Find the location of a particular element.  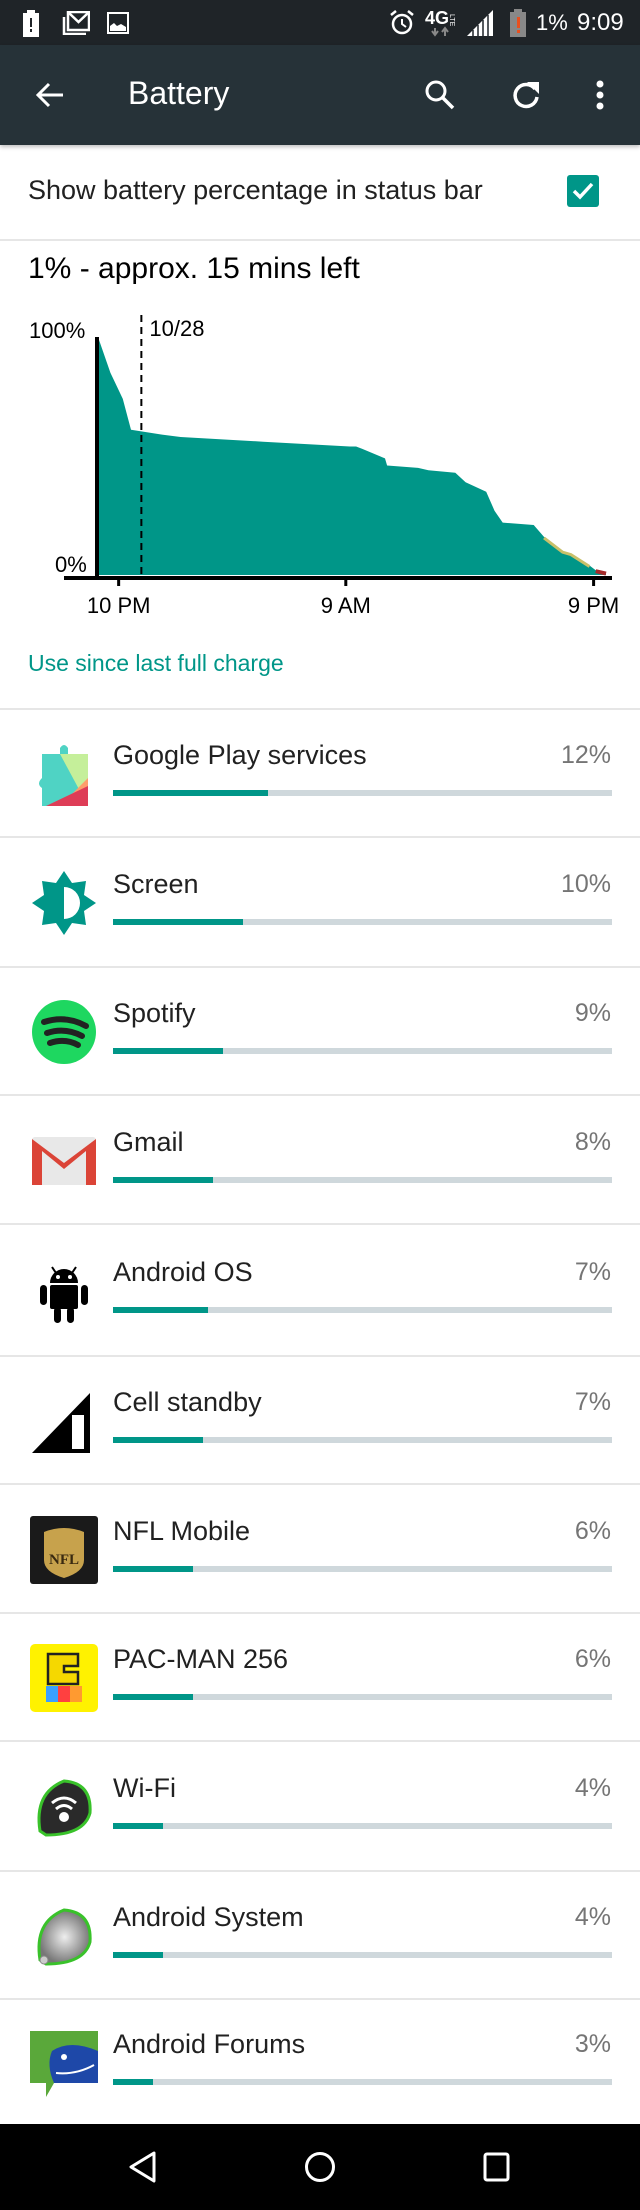

app-name: Cell standby is located at coordinates (187, 1402).